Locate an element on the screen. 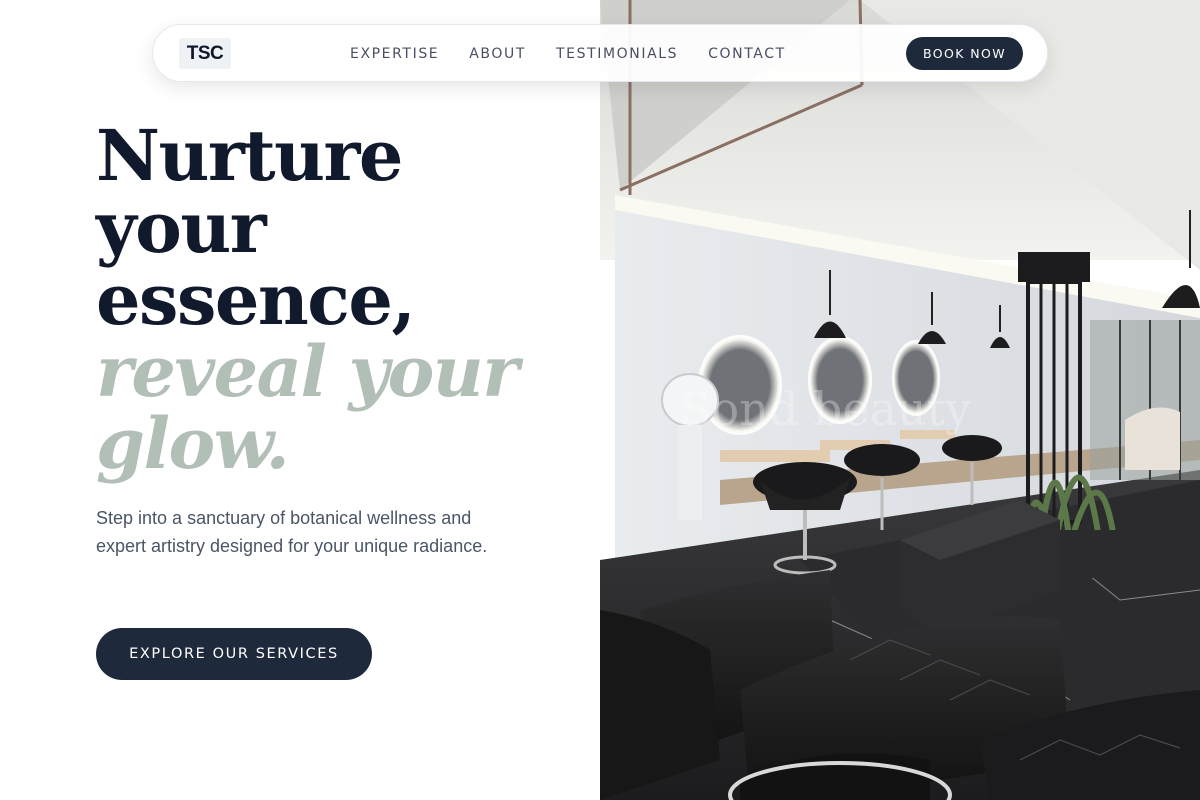 This screenshot has height=800, width=1200. nav-link-about: ABOUT is located at coordinates (497, 54).